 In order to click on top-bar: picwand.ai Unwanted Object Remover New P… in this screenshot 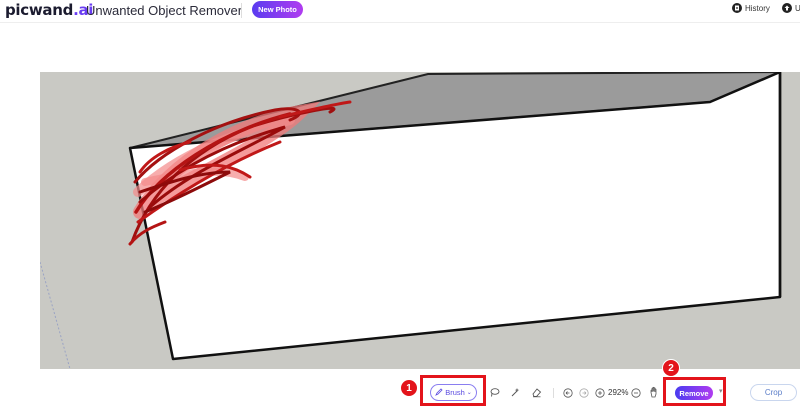, I will do `click(400, 11)`.